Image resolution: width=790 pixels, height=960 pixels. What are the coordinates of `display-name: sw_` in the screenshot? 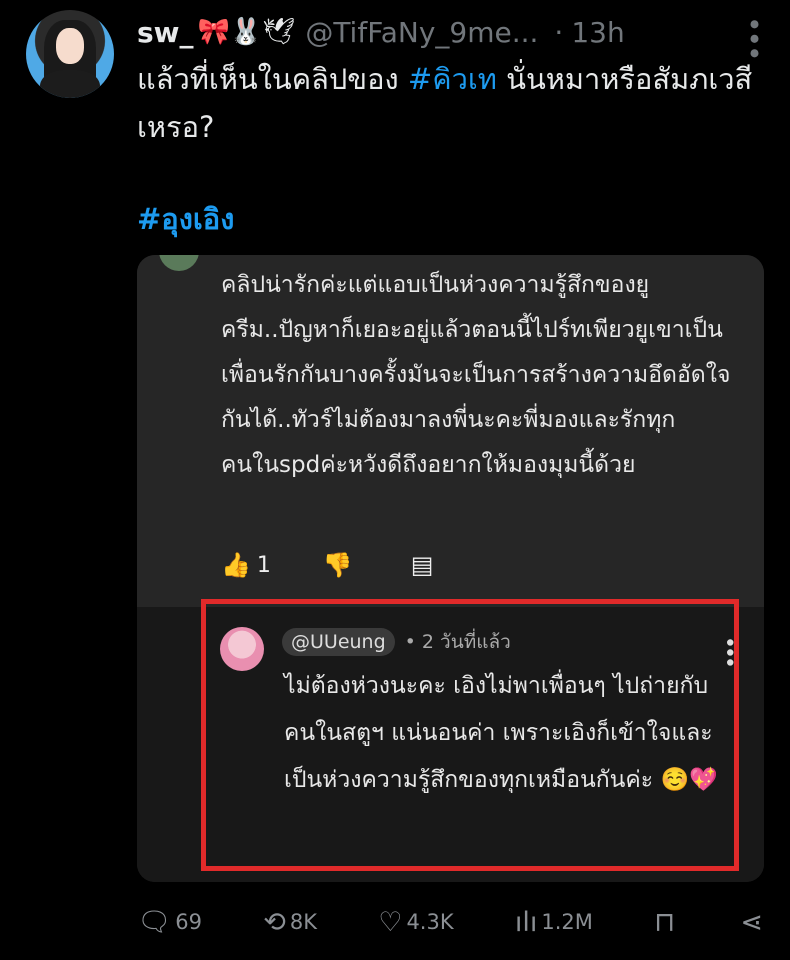 It's located at (165, 32).